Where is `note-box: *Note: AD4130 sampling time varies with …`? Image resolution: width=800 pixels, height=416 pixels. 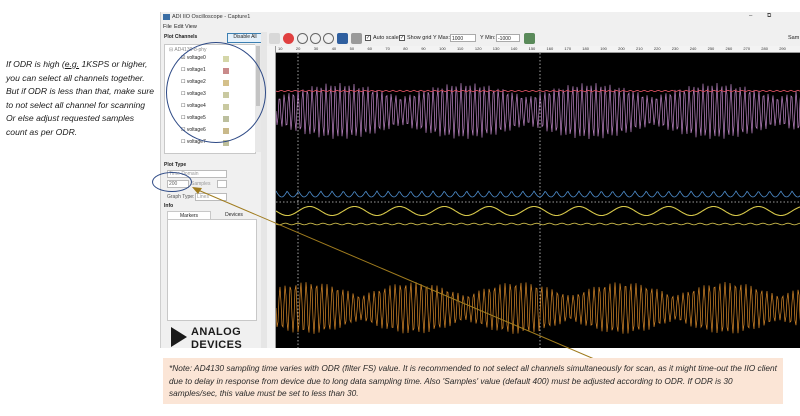 note-box: *Note: AD4130 sampling time varies with … is located at coordinates (473, 381).